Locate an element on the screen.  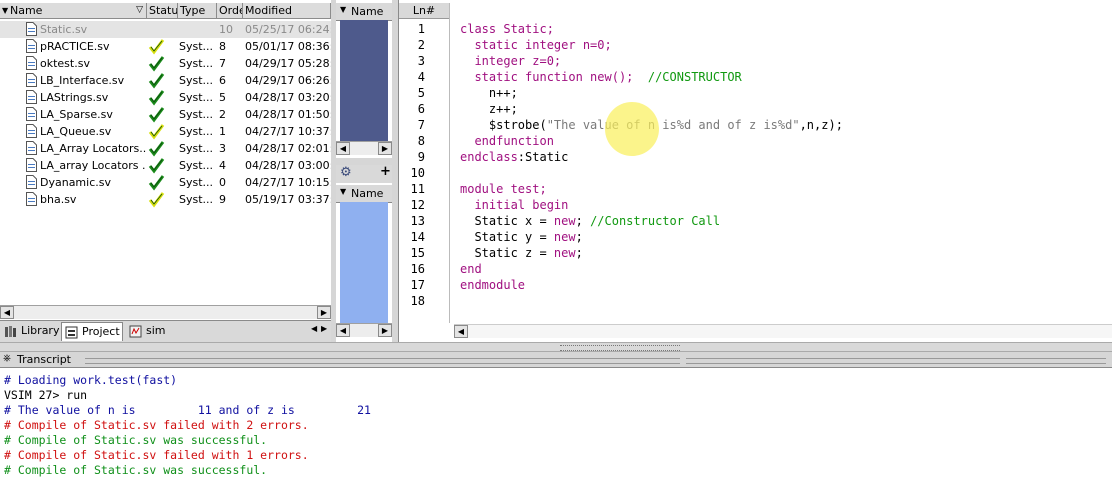
column-header-status: Status is located at coordinates (162, 11).